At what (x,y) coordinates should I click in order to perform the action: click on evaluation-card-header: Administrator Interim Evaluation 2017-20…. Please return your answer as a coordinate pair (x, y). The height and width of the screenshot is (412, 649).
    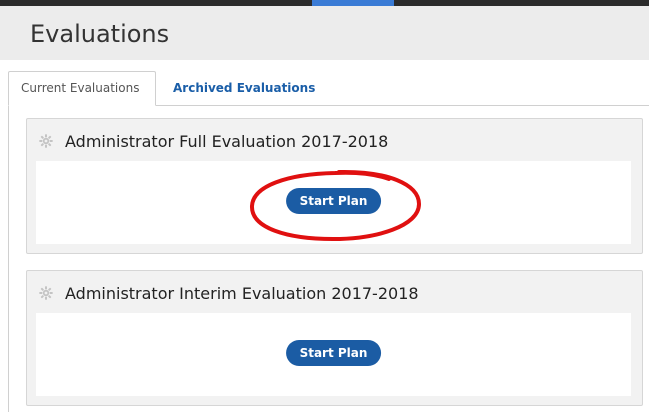
    Looking at the image, I should click on (334, 292).